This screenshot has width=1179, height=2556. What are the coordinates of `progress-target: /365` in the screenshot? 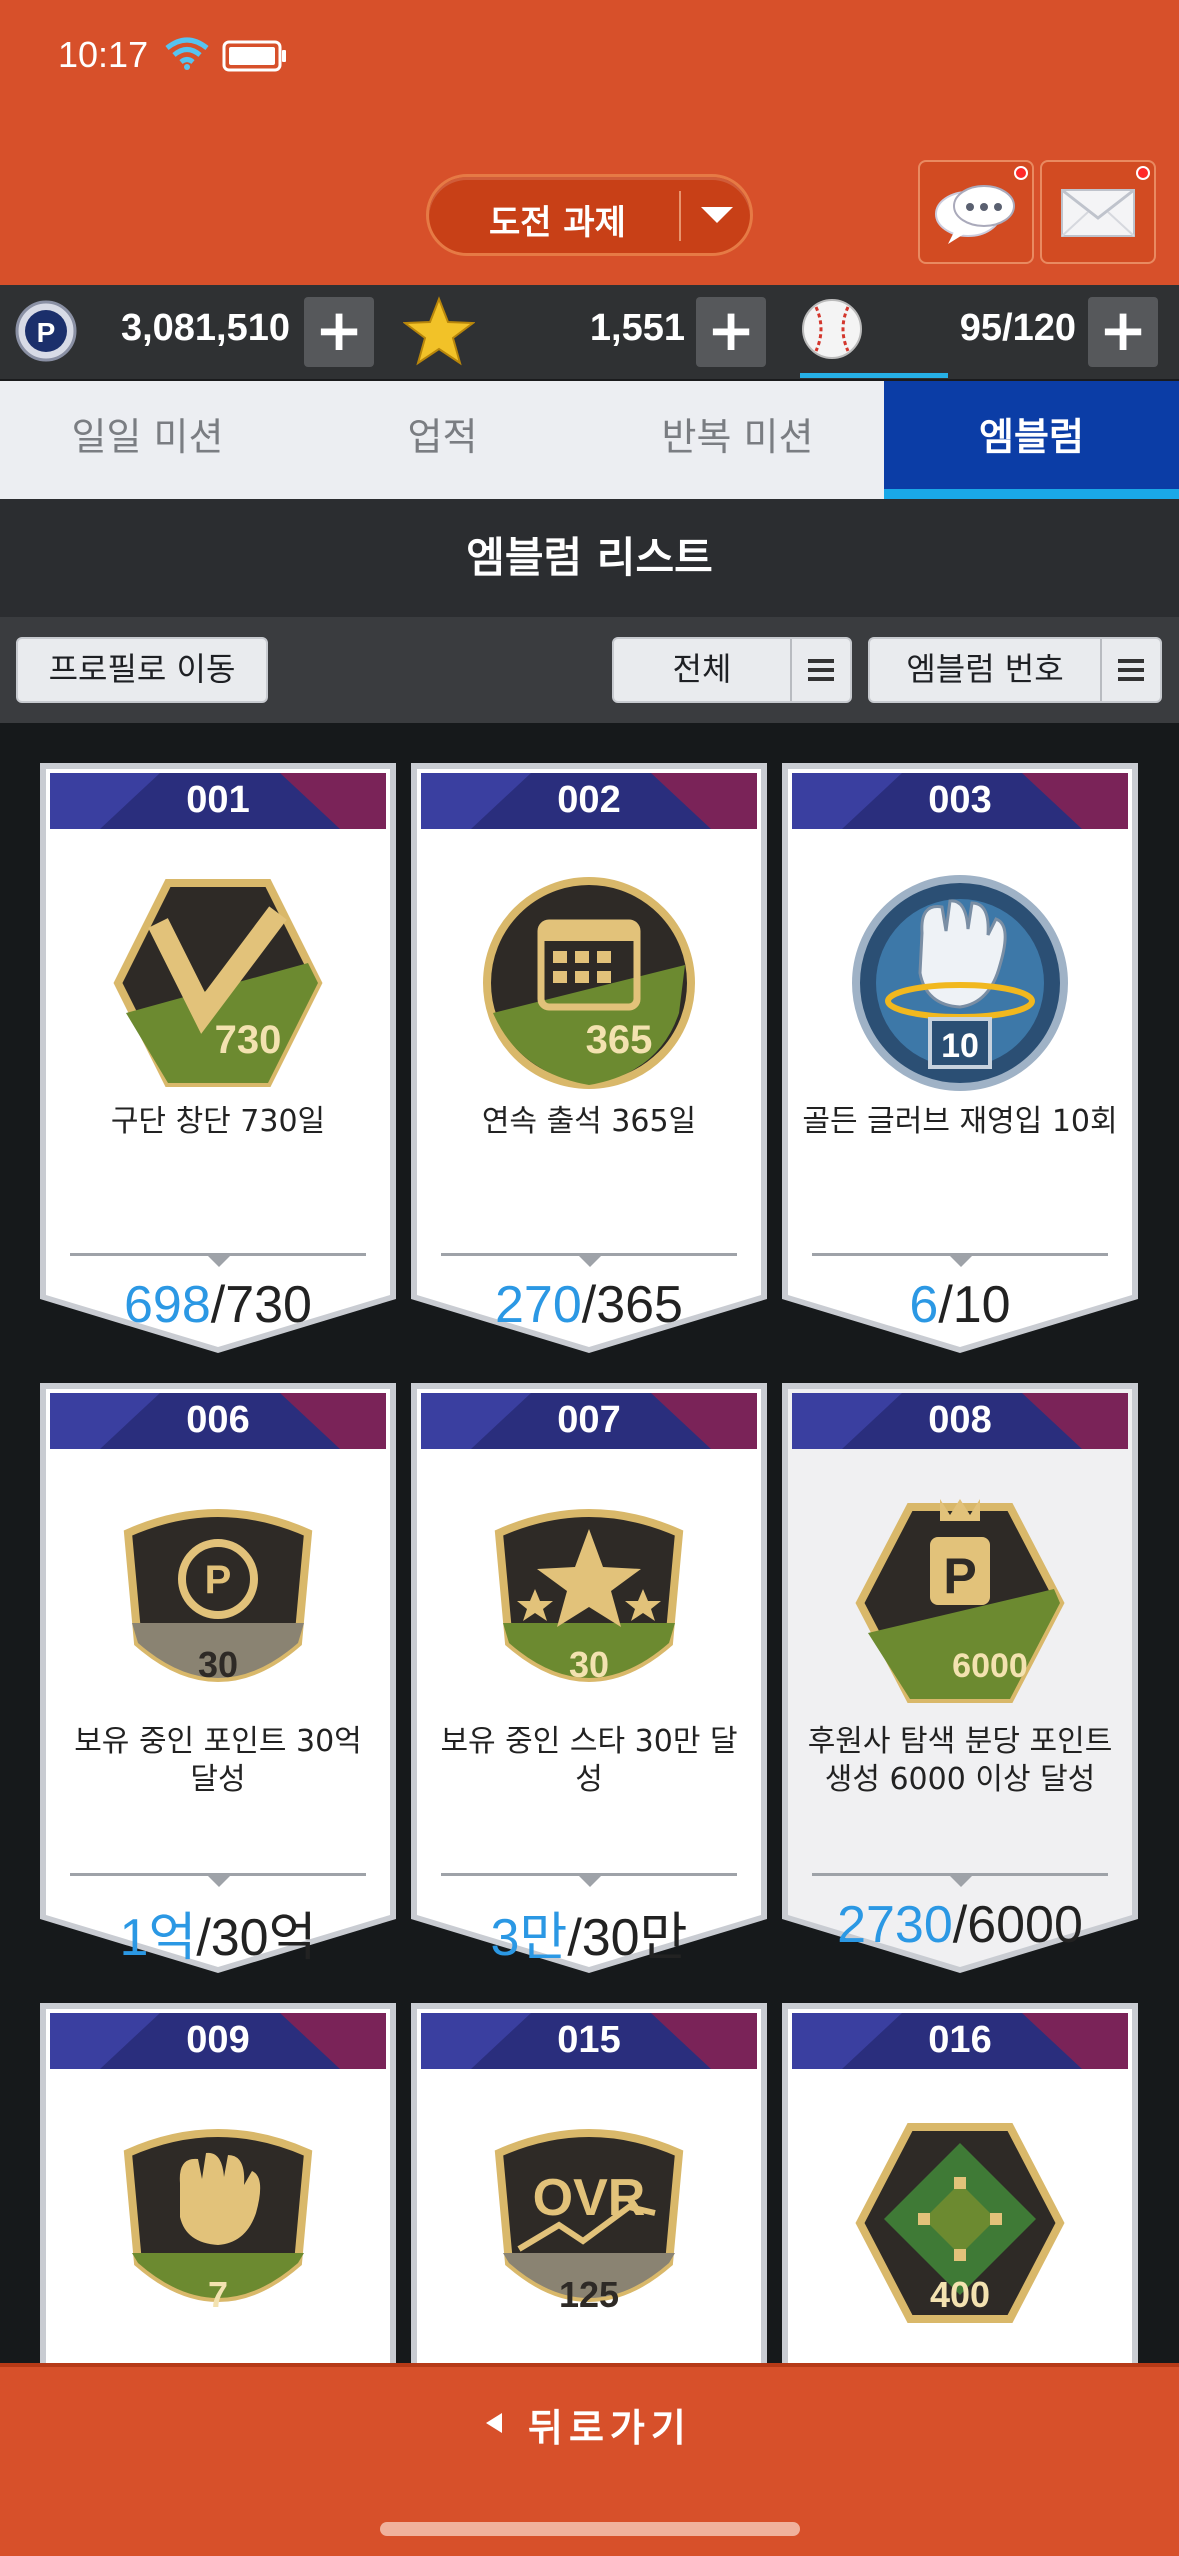 It's located at (632, 1305).